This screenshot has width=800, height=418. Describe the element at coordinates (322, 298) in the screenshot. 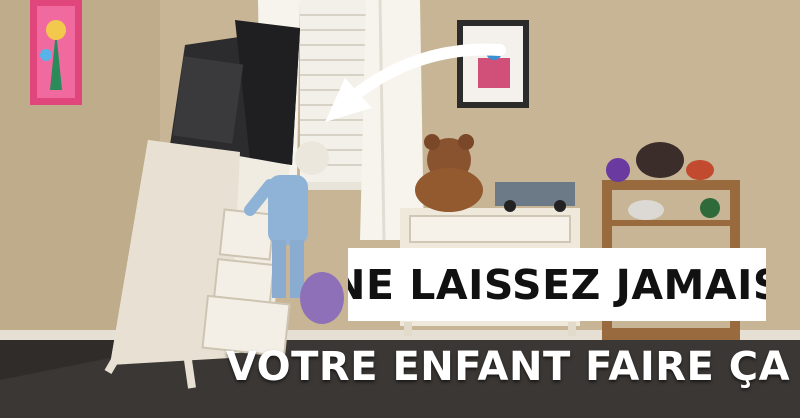

I see `toy-plush-purple` at that location.